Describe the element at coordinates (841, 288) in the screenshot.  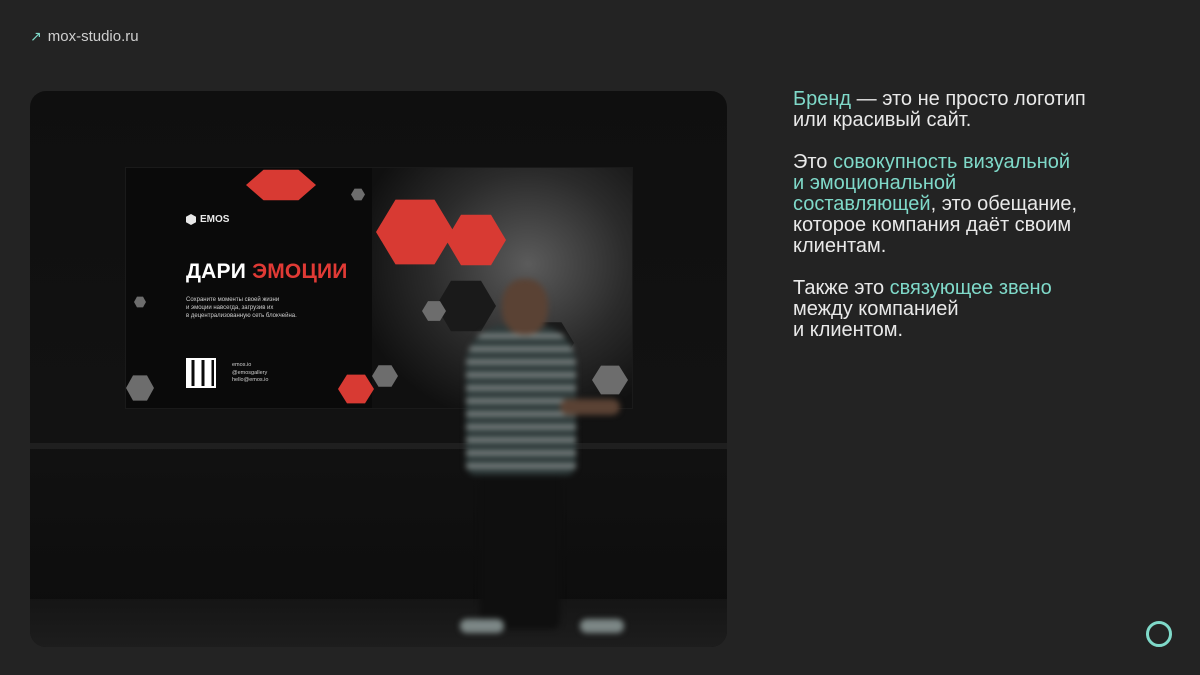
I see `copy-text: Также это` at that location.